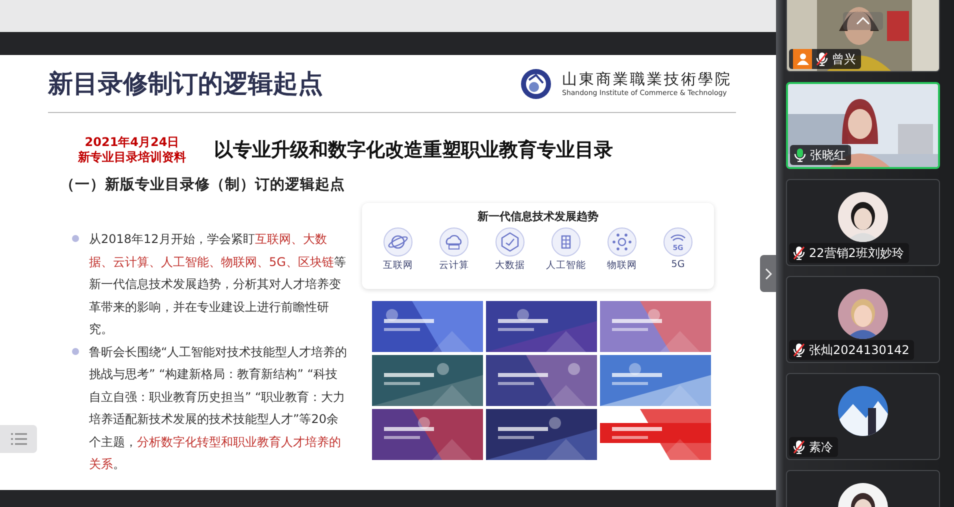 This screenshot has width=954, height=507. I want to click on participant-name: 曾兴, so click(844, 59).